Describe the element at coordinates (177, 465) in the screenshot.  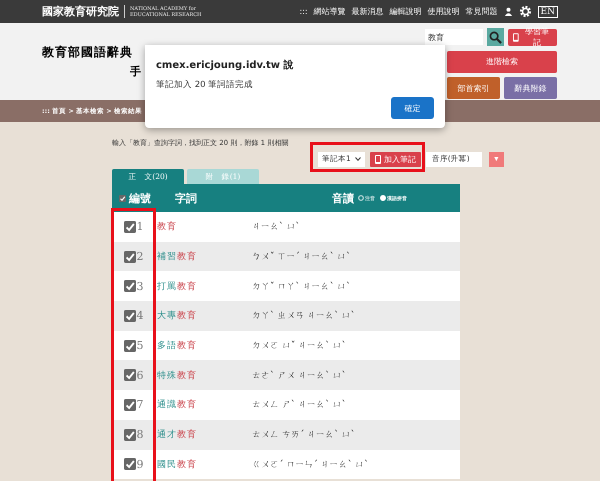
I see `word-link: 國民教育` at that location.